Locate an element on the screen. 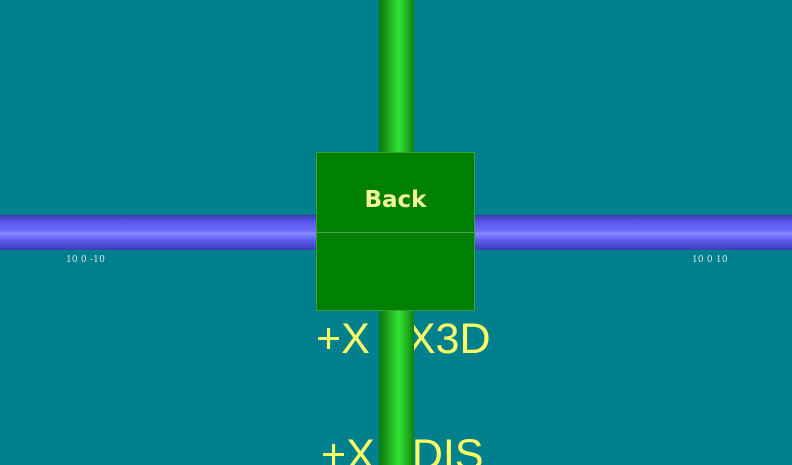  x-axis-tick-label-left: 10 0 -10 is located at coordinates (85, 260).